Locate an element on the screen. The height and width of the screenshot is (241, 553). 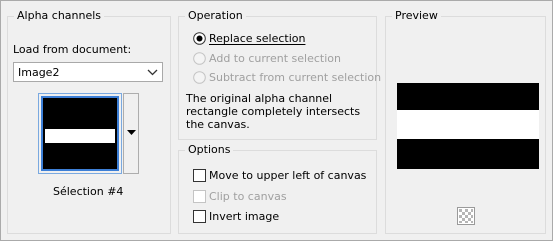
option-move-upper-left-label: Move to upper left of canvas is located at coordinates (287, 176).